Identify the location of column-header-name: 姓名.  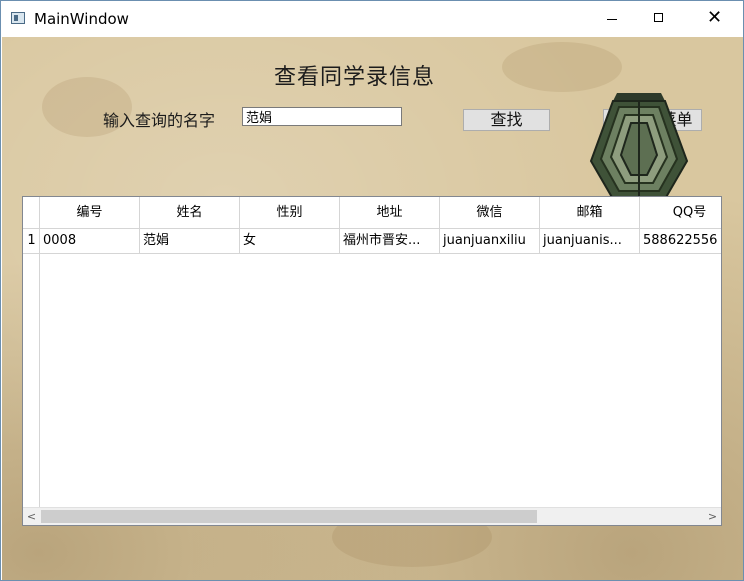
(190, 213).